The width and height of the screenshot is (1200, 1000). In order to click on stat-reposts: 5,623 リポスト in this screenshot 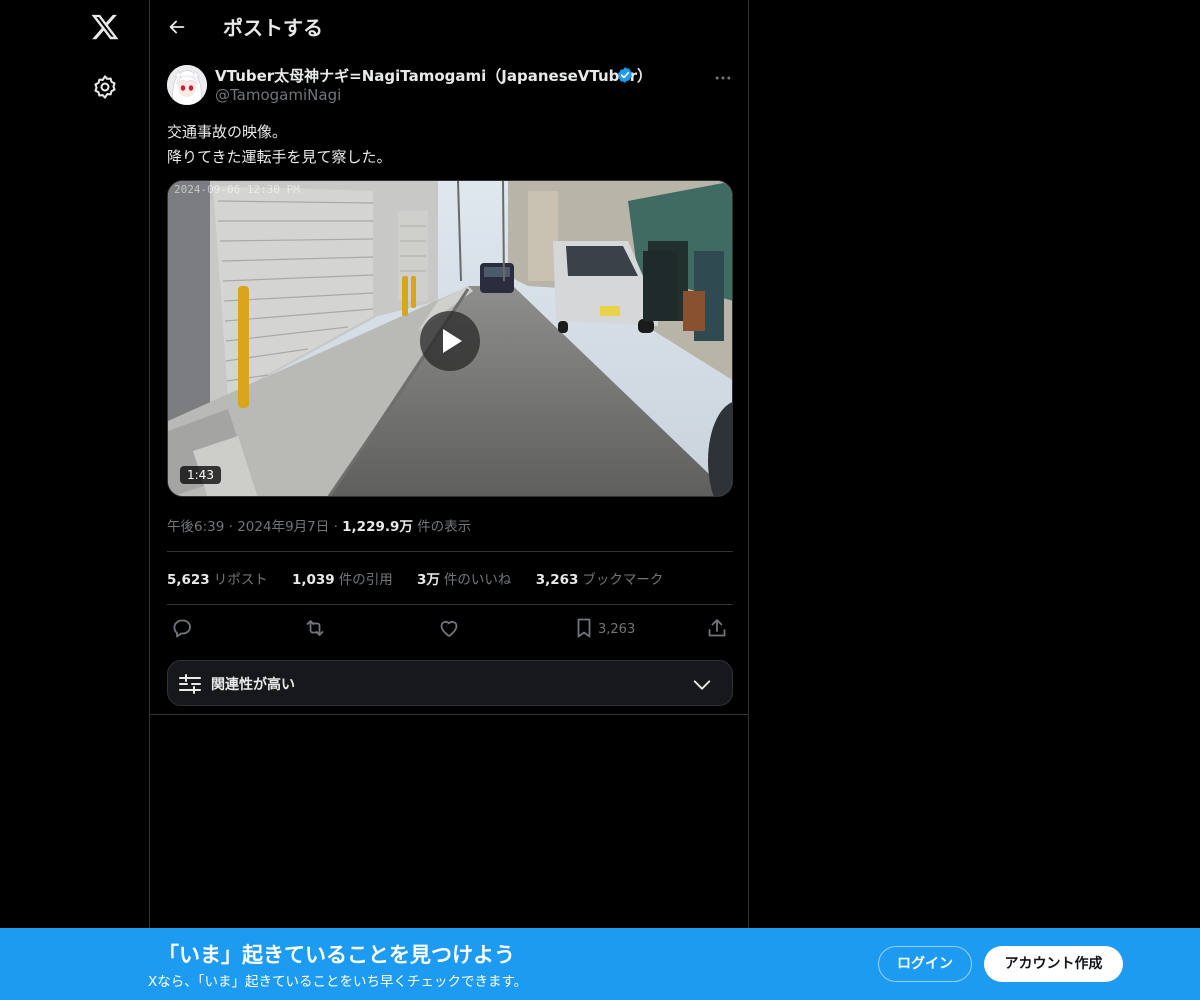, I will do `click(217, 578)`.